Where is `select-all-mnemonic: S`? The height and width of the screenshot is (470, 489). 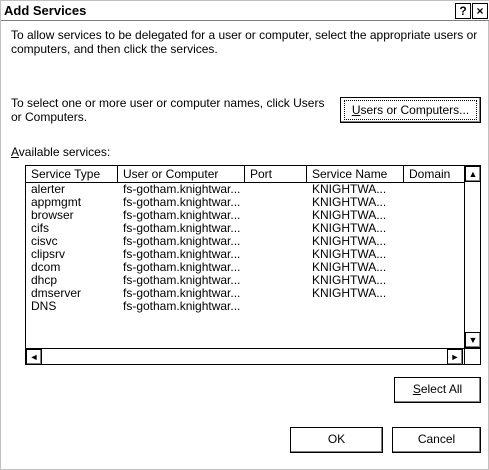 select-all-mnemonic: S is located at coordinates (416, 389).